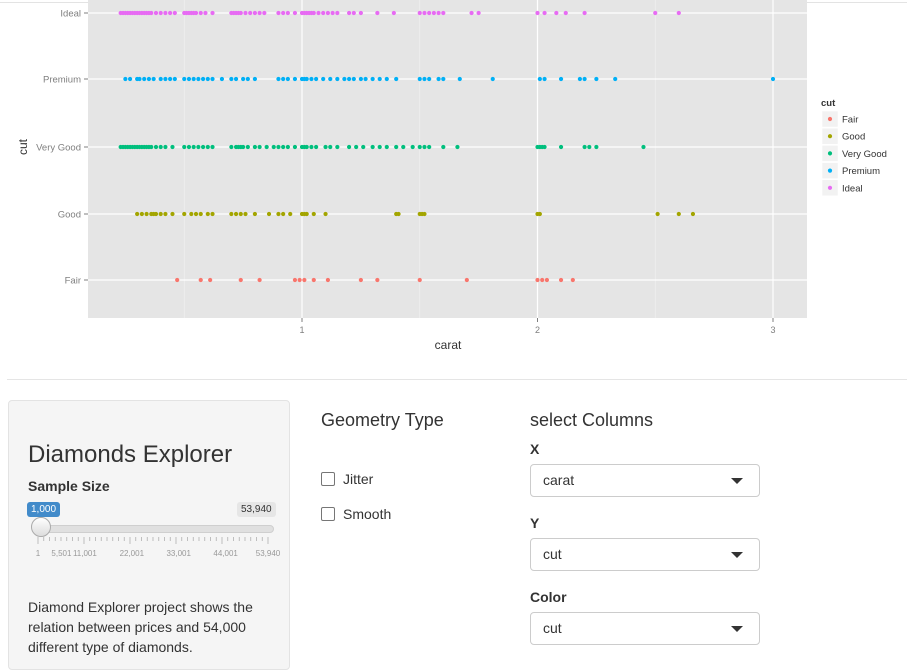  I want to click on slider-tick-label: 44,001, so click(225, 553).